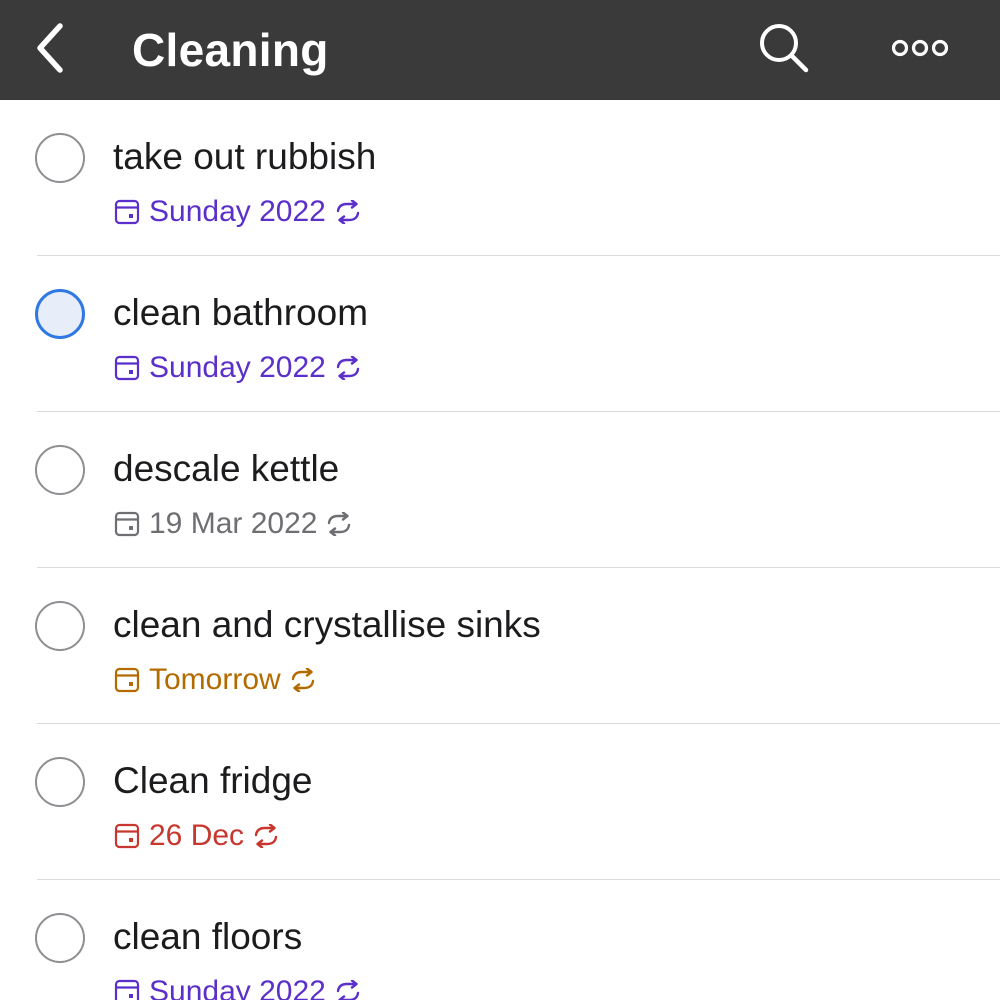 This screenshot has width=1000, height=1000. What do you see at coordinates (208, 936) in the screenshot?
I see `task-title: clean floors` at bounding box center [208, 936].